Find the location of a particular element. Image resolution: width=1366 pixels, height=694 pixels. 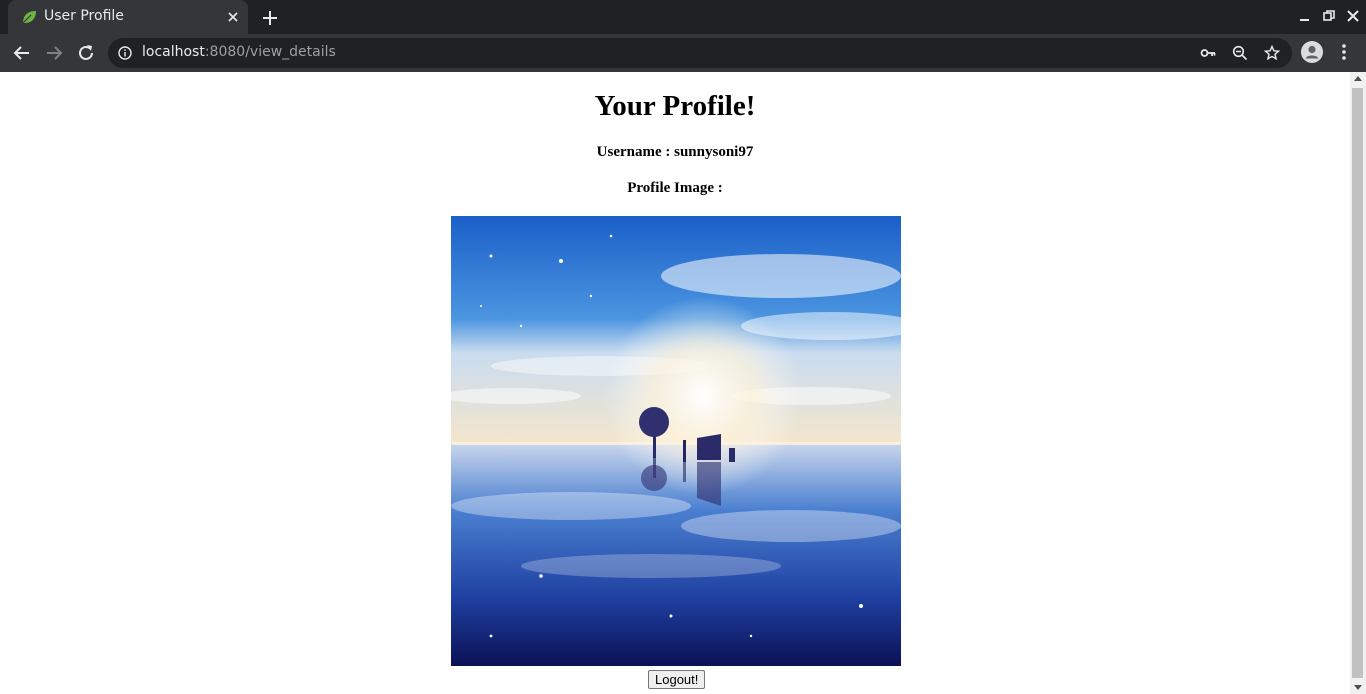

key-icon is located at coordinates (1208, 53).